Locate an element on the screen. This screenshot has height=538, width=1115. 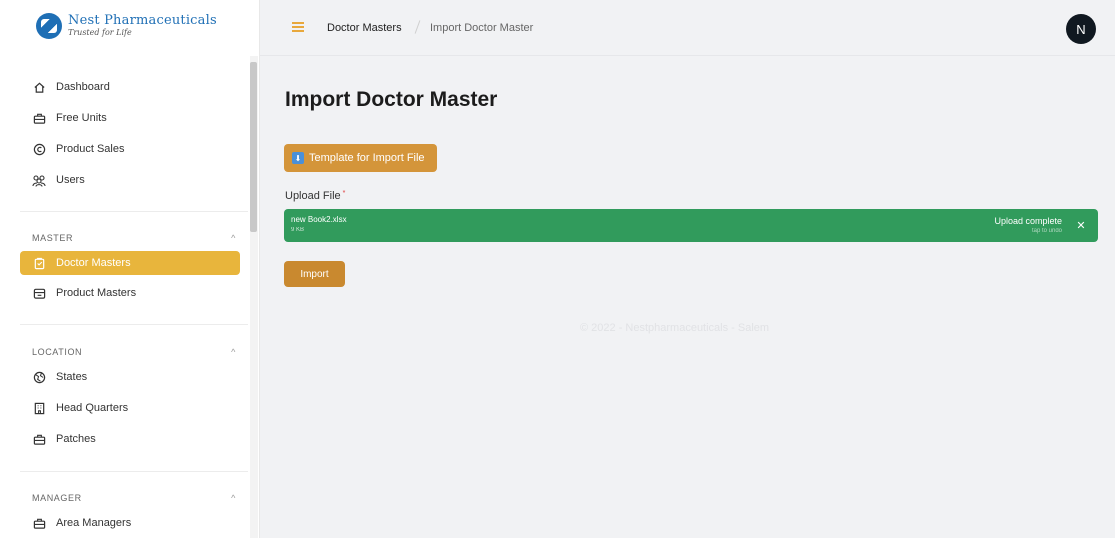
sidebar-item-free-units: Free Units is located at coordinates (130, 118).